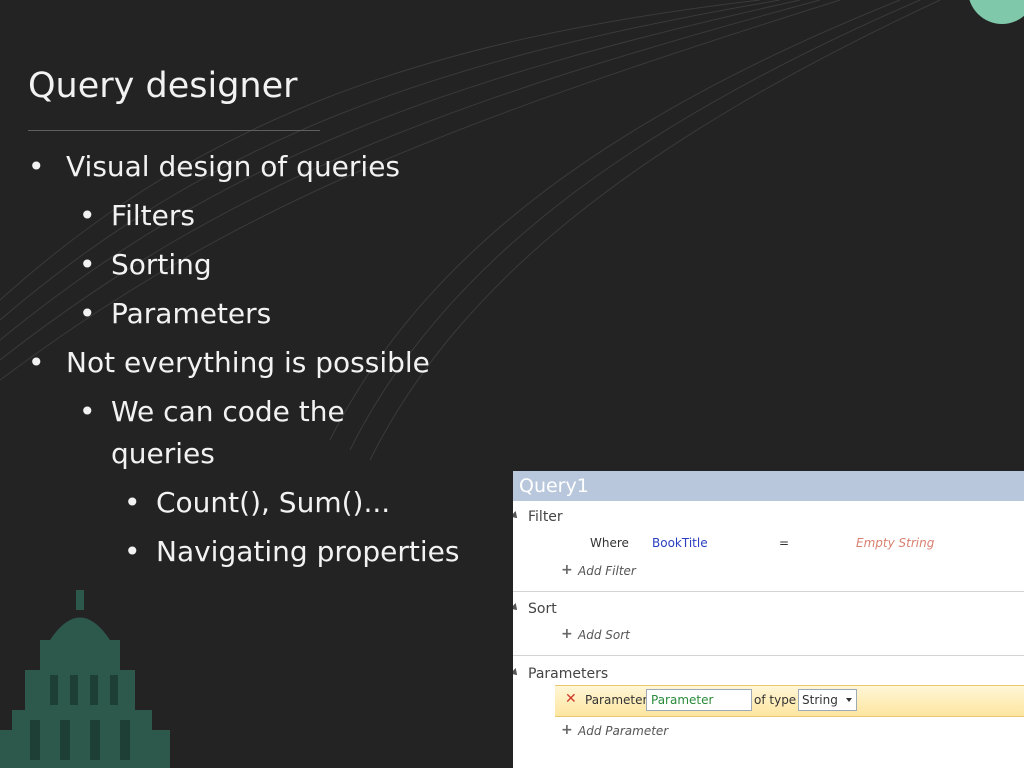 The image size is (1024, 768). What do you see at coordinates (699, 700) in the screenshot?
I see `parameter-name-input: Parameter` at bounding box center [699, 700].